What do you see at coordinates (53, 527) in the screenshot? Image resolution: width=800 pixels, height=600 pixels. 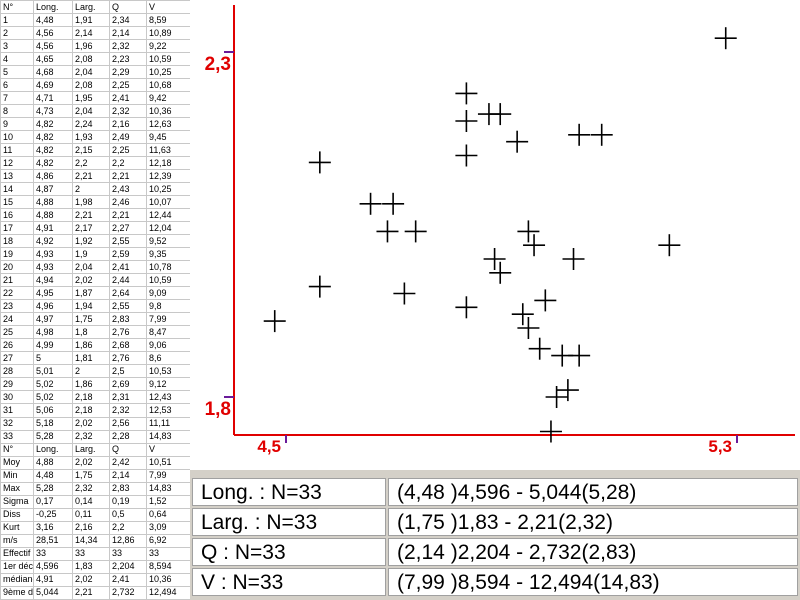 I see `table-cell: 3,16` at bounding box center [53, 527].